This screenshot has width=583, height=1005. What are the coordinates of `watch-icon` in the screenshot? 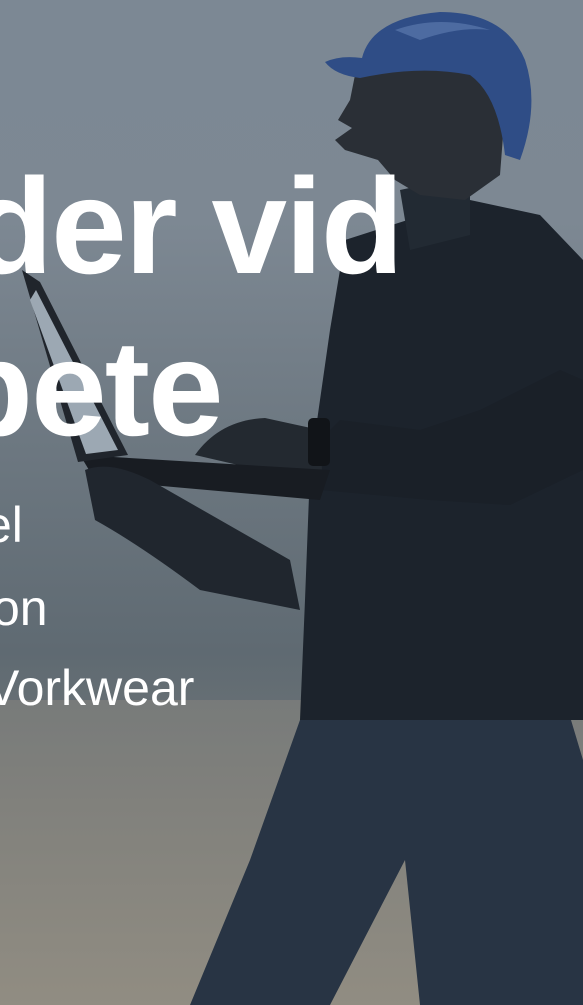 It's located at (319, 442).